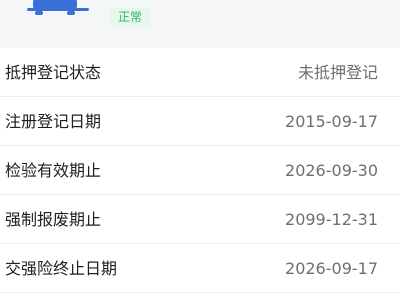  What do you see at coordinates (61, 268) in the screenshot?
I see `insurance-expiry-label: 交强险终止日期` at bounding box center [61, 268].